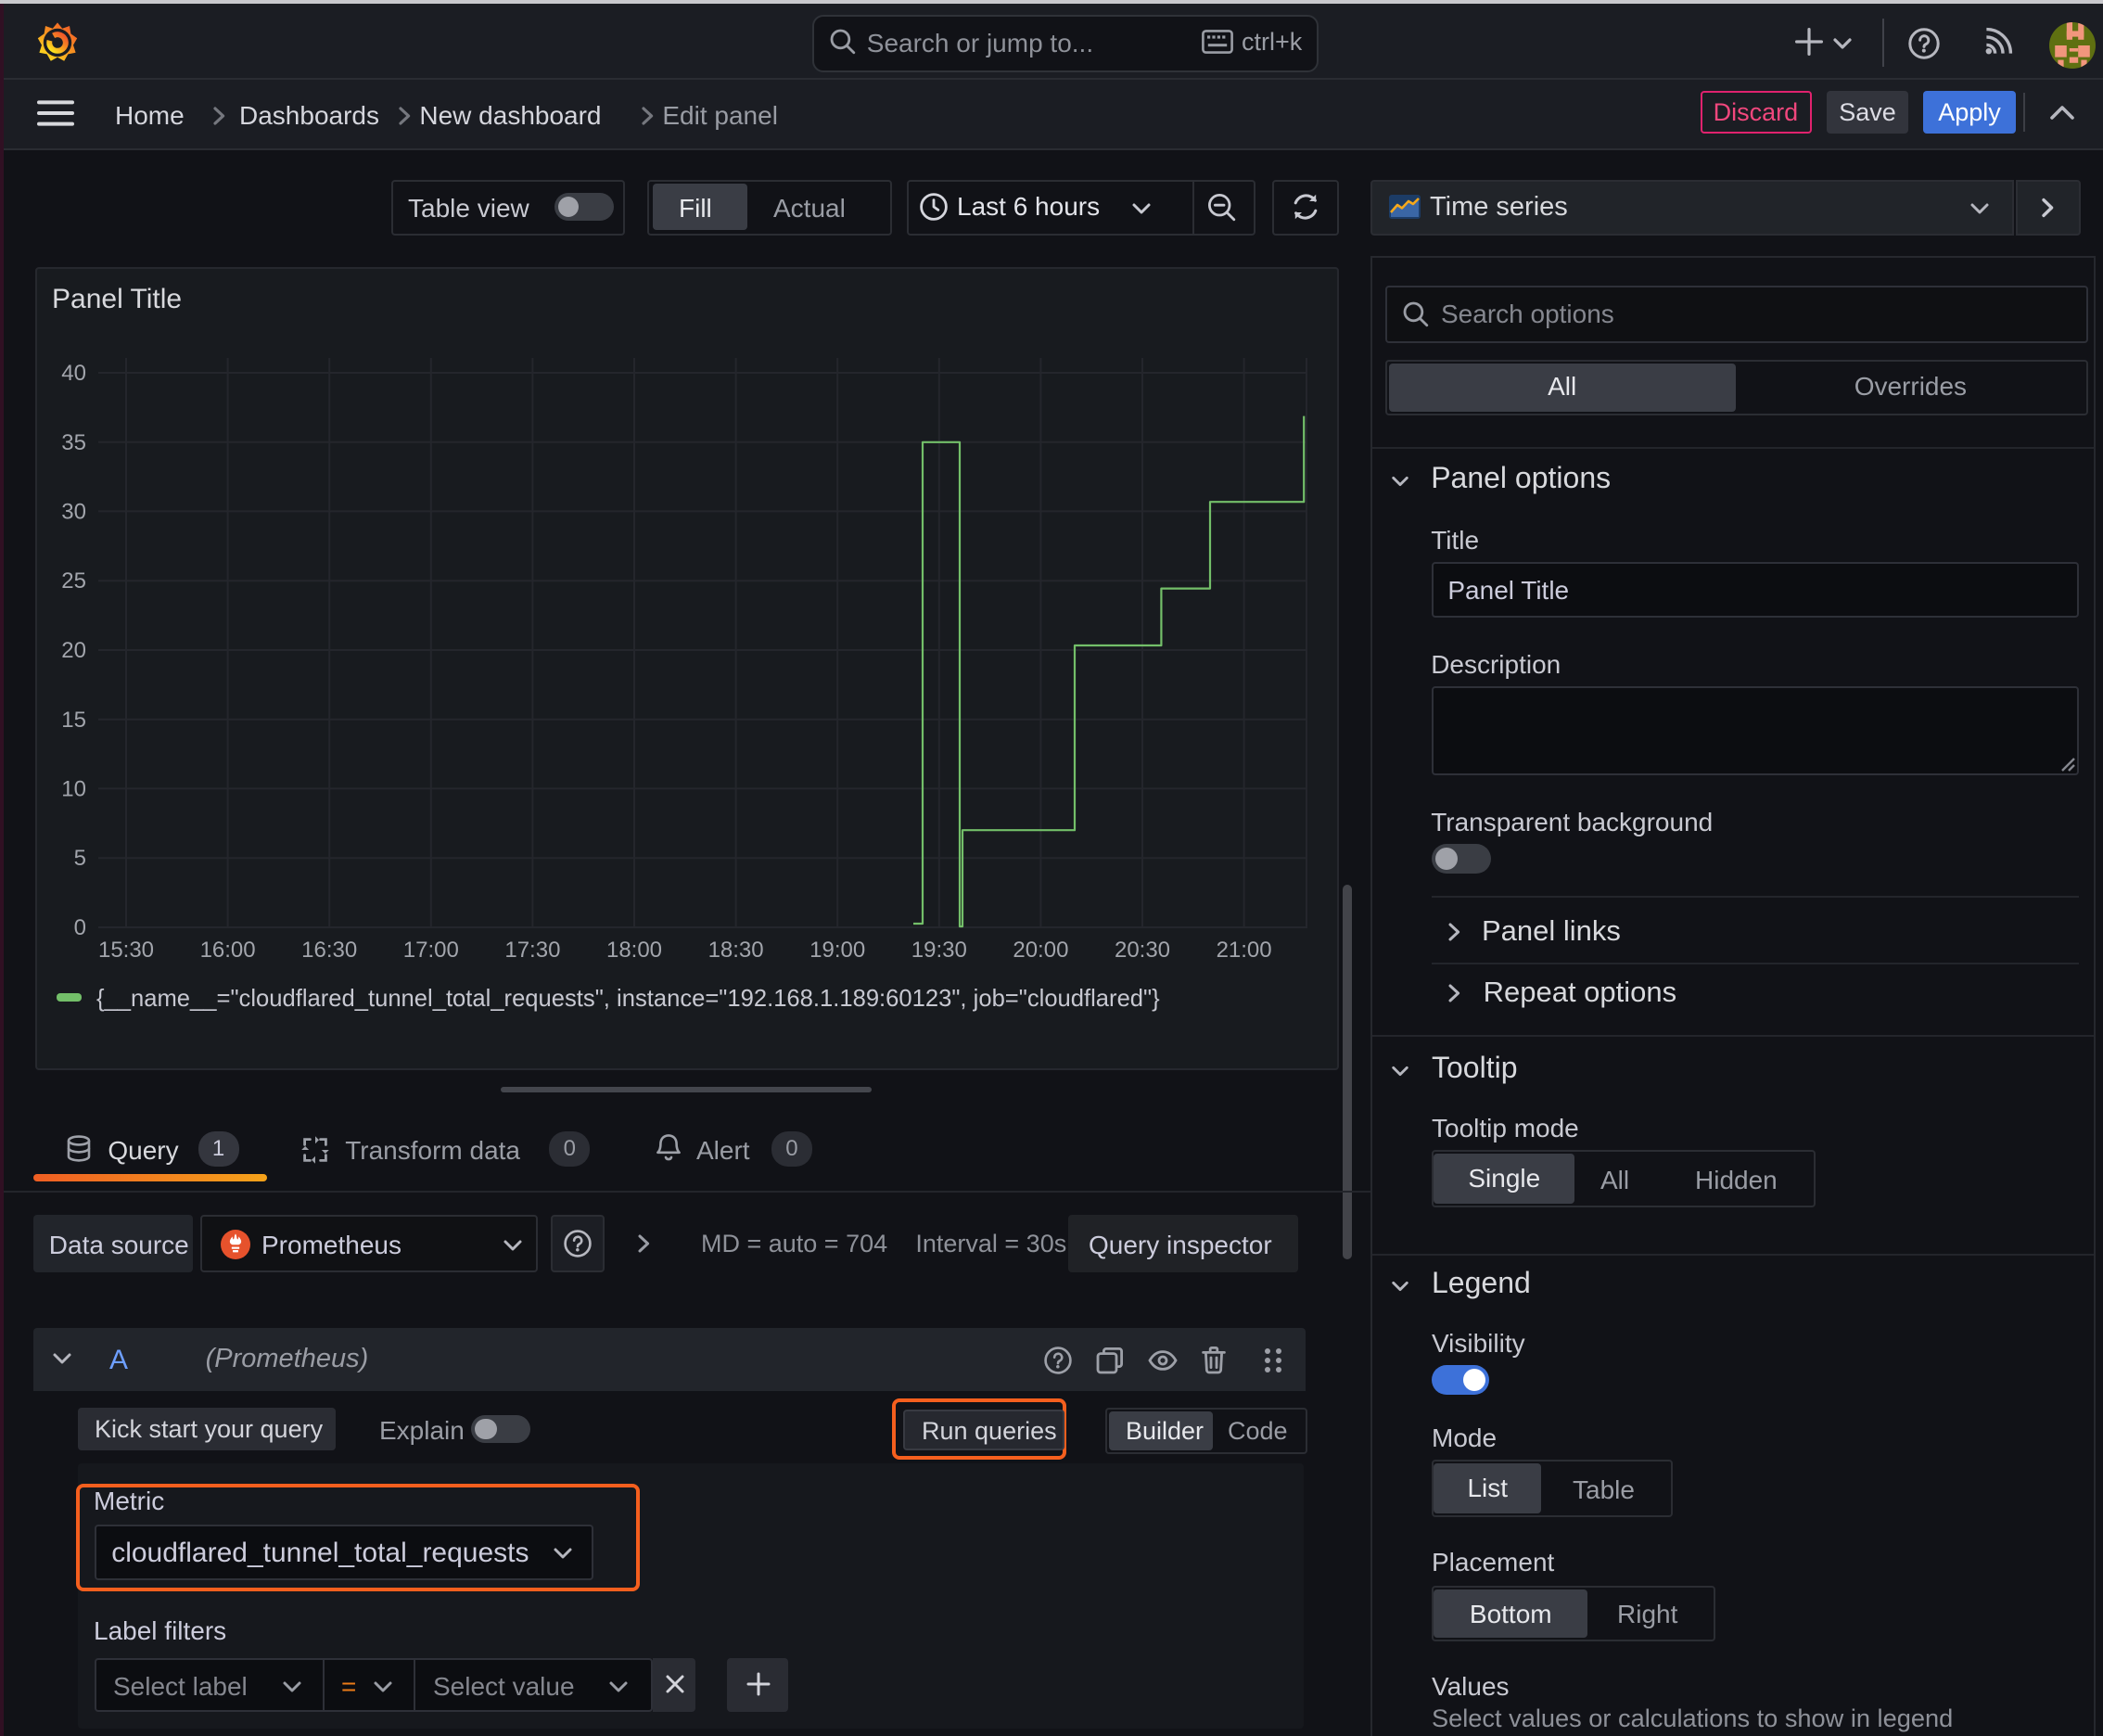  What do you see at coordinates (79, 858) in the screenshot?
I see `svg-text: 5` at bounding box center [79, 858].